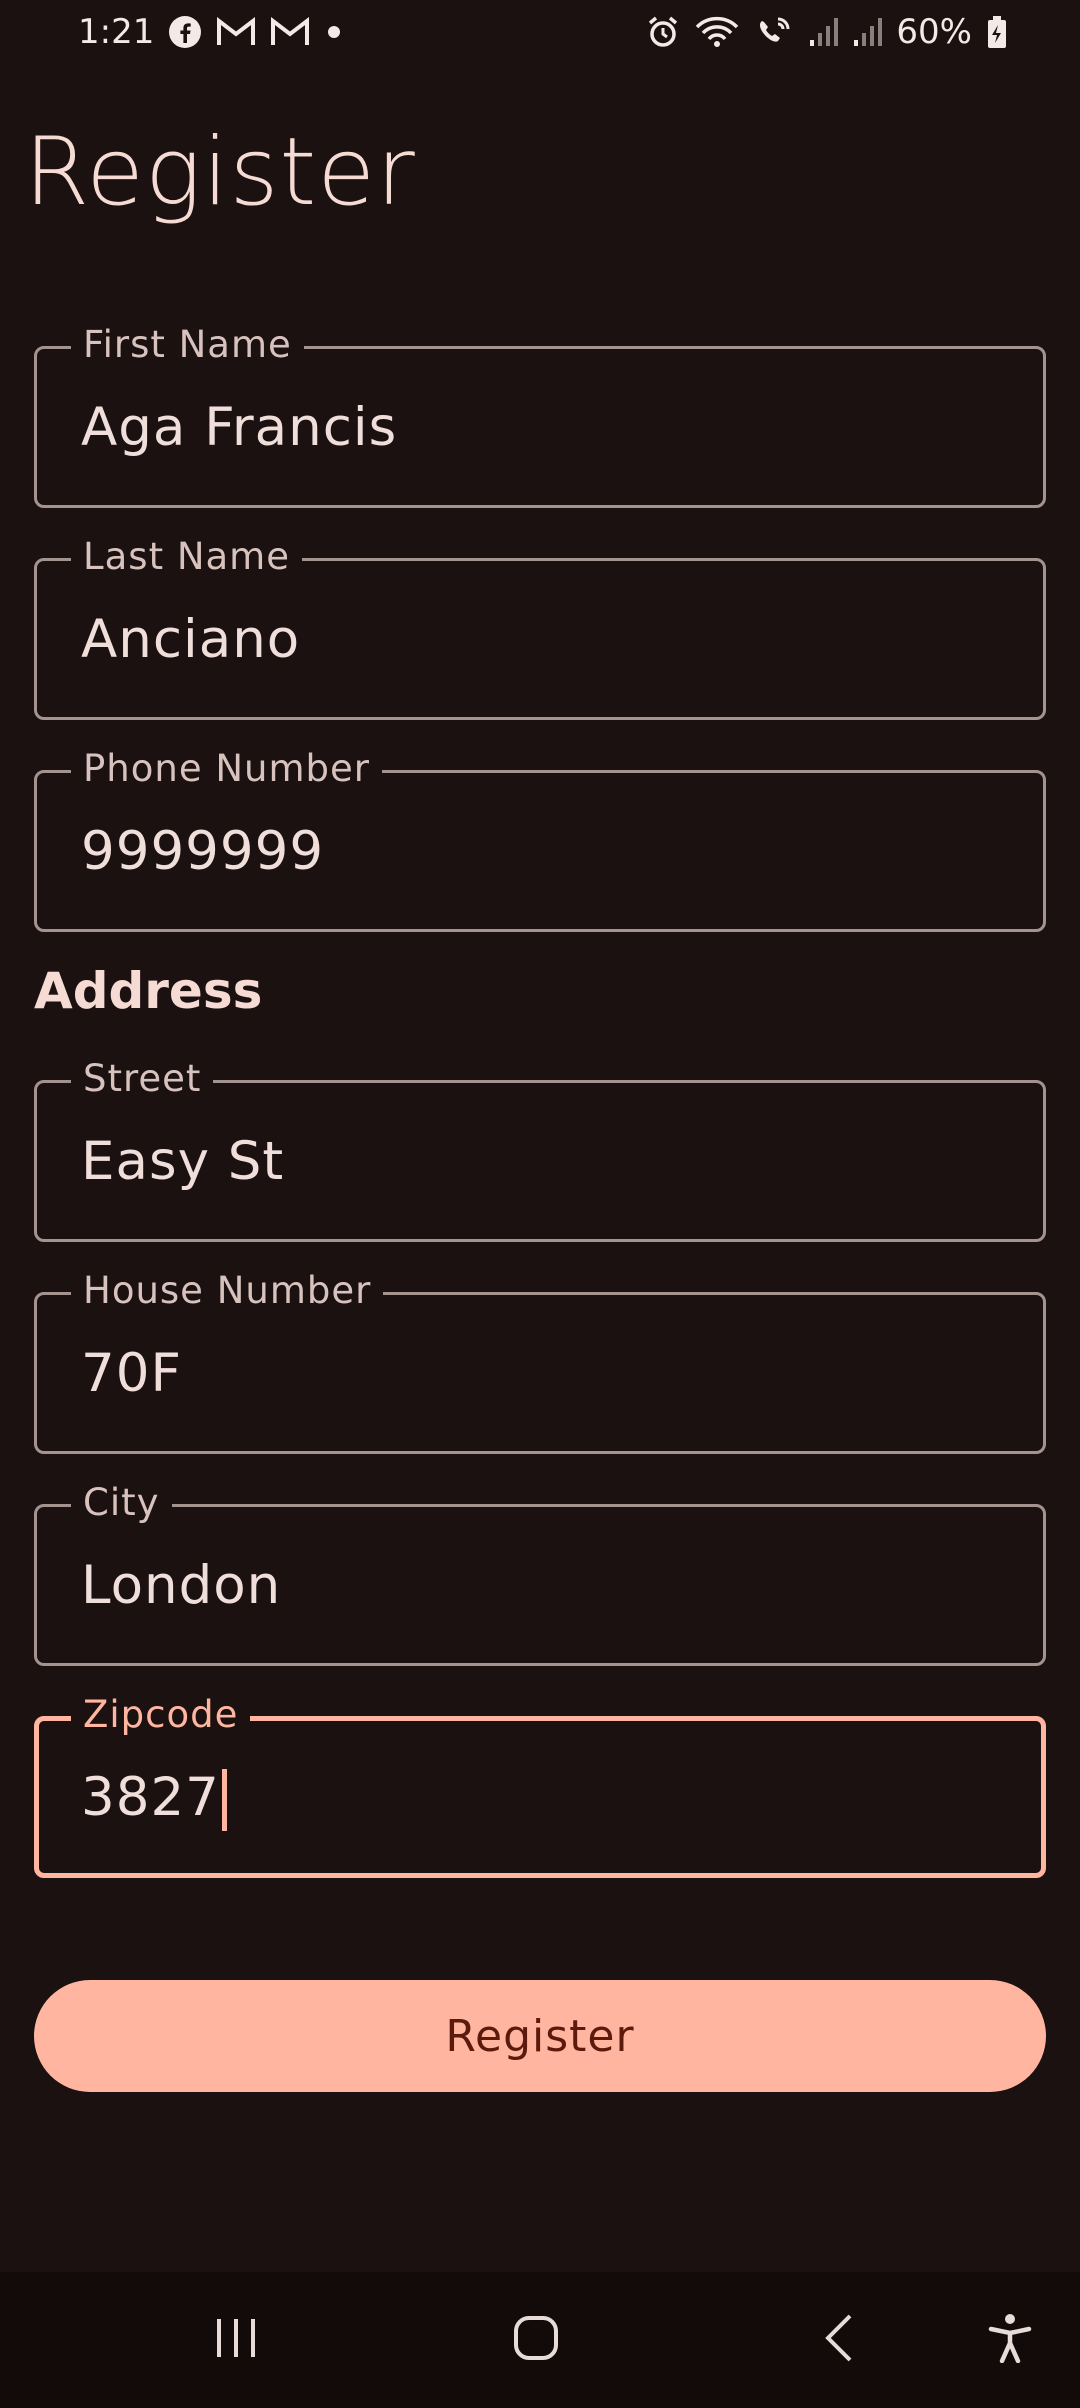 This screenshot has width=1080, height=2408. I want to click on phone-number-label: Phone Number, so click(227, 768).